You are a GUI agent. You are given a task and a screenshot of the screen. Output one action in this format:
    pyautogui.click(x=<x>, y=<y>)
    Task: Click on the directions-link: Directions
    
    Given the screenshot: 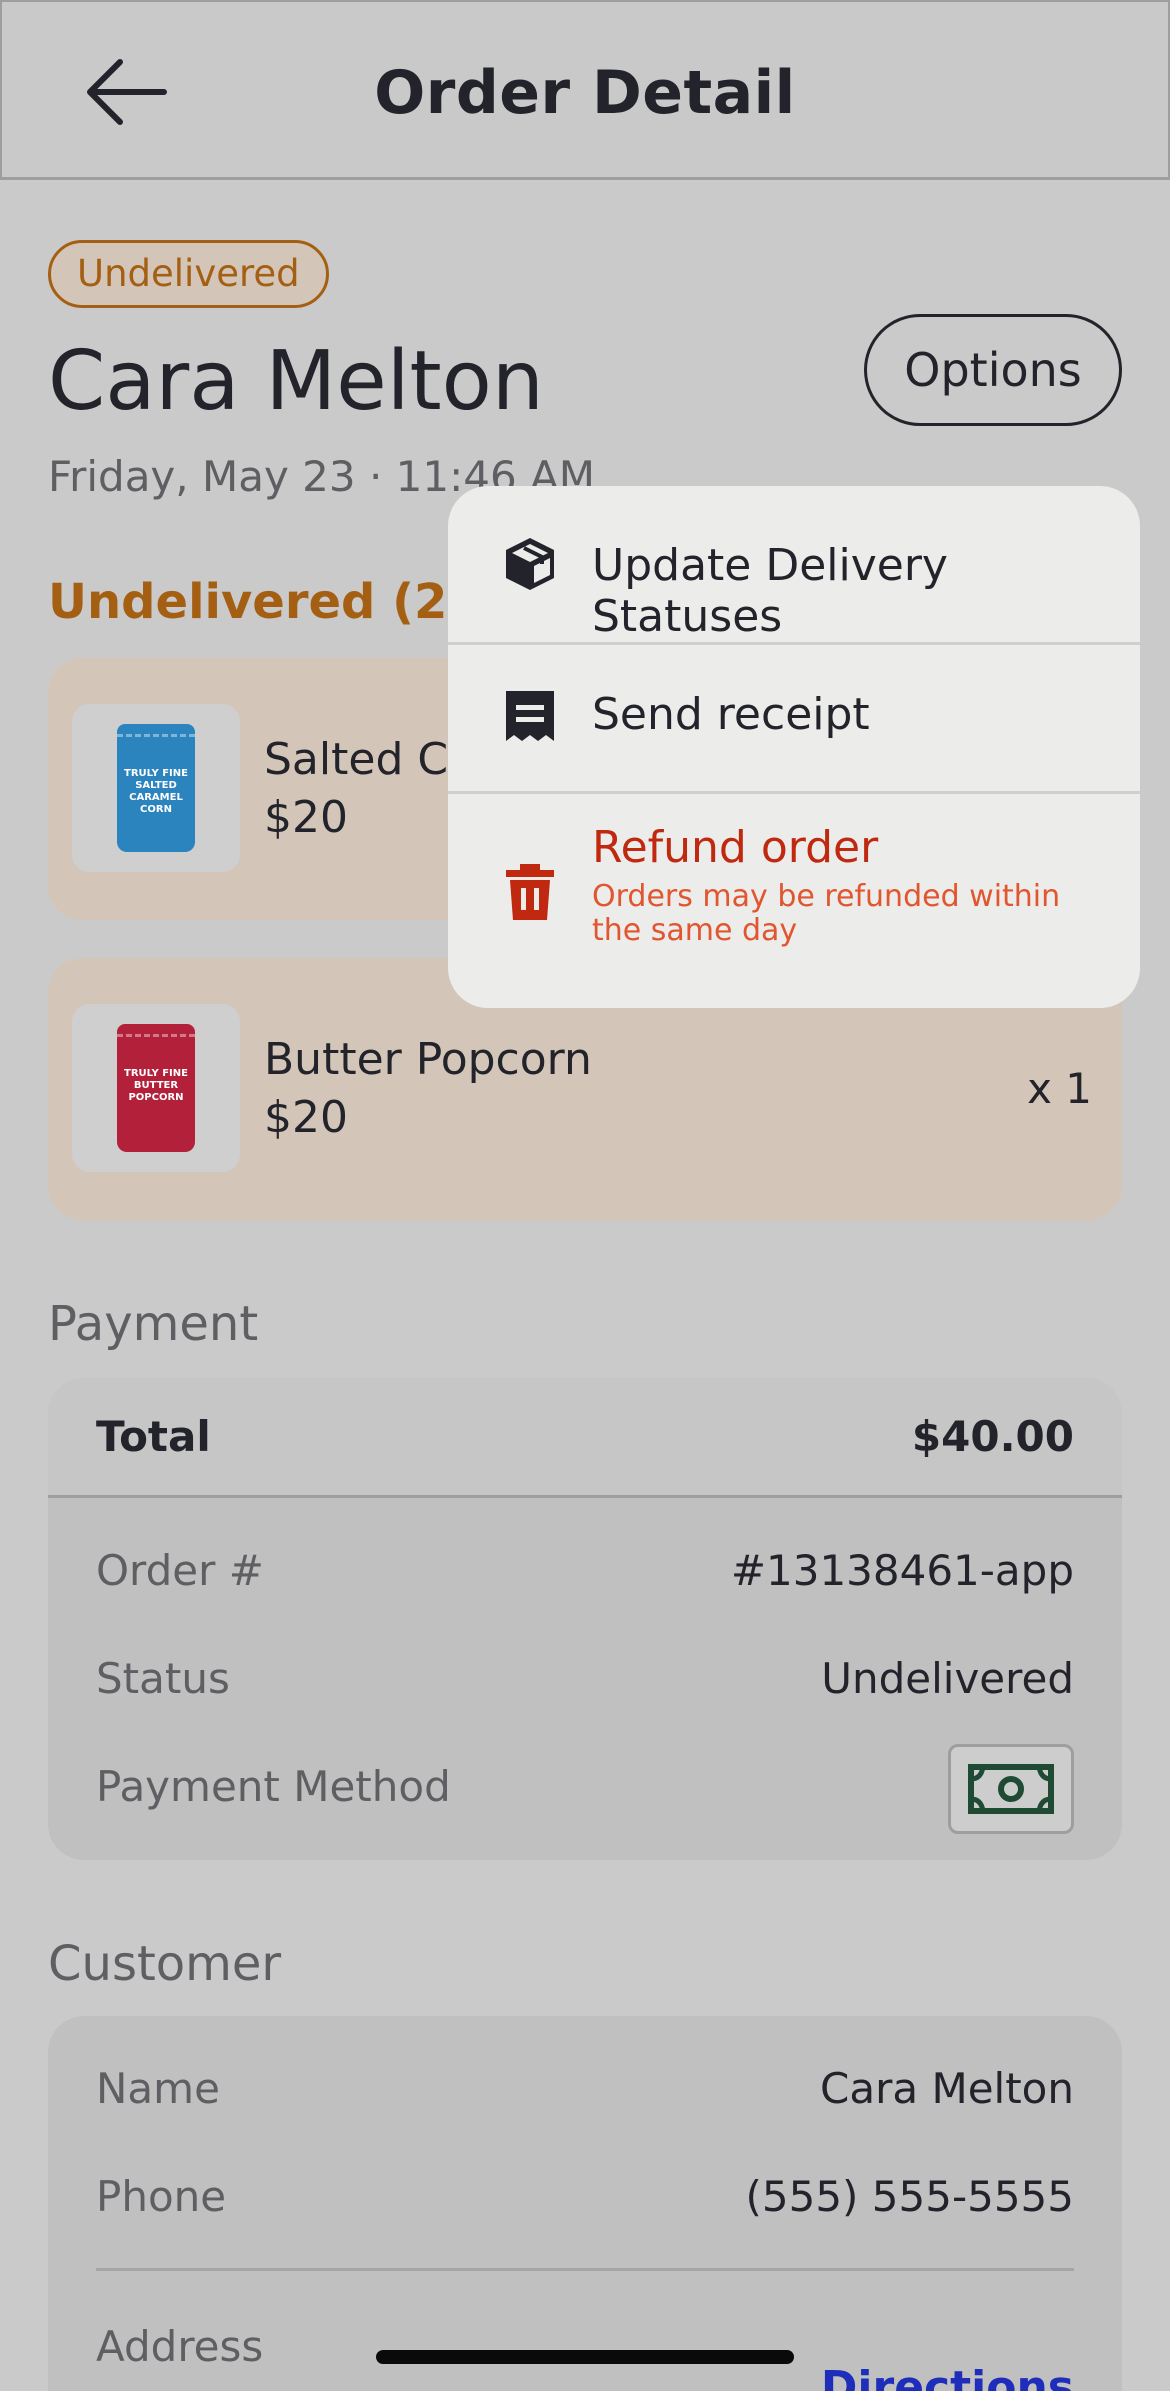 What is the action you would take?
    pyautogui.click(x=947, y=2376)
    